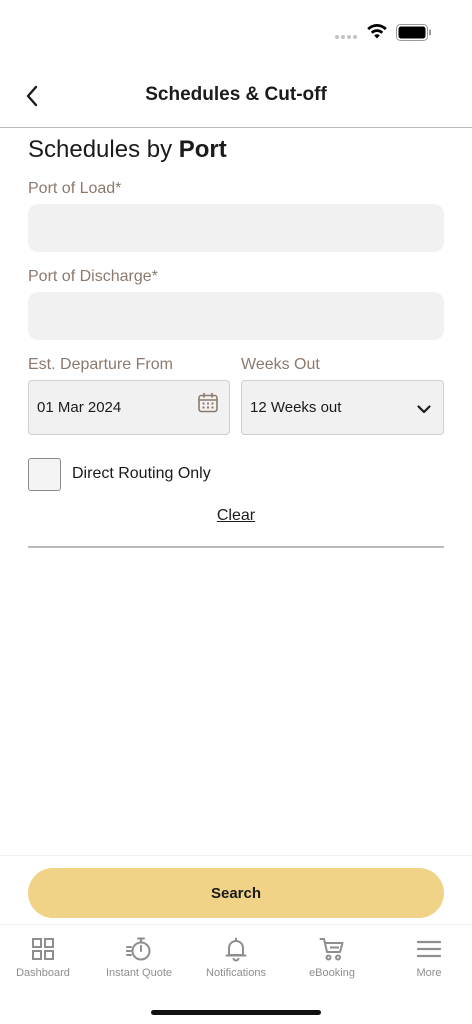 This screenshot has height=1024, width=472. Describe the element at coordinates (208, 403) in the screenshot. I see `calendar-icon` at that location.